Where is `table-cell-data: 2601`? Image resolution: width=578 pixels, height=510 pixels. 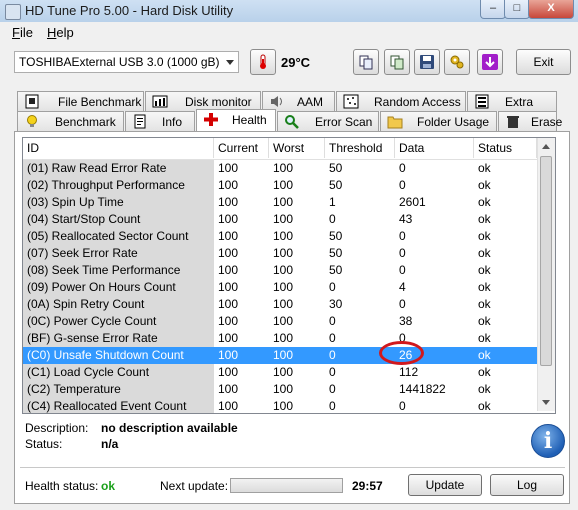 table-cell-data: 2601 is located at coordinates (412, 202).